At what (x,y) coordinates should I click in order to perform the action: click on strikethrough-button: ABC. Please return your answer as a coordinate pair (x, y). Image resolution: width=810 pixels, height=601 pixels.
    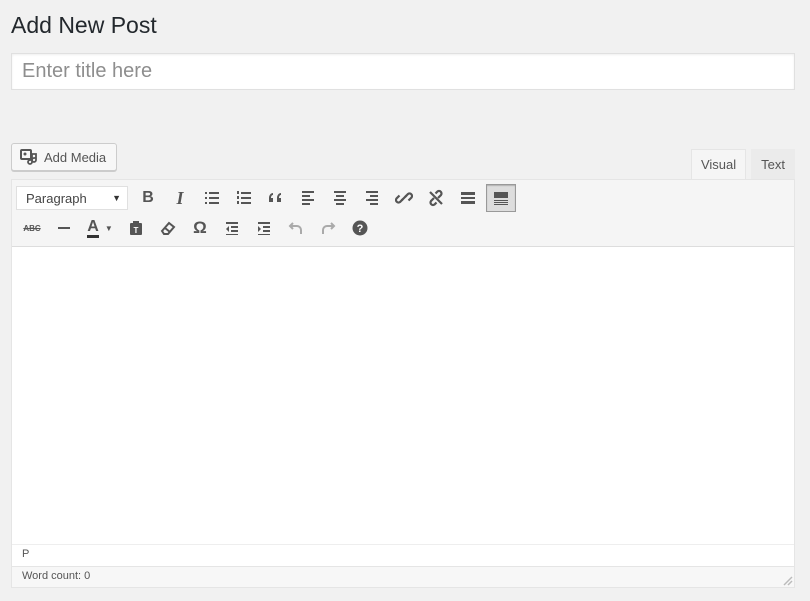
    Looking at the image, I should click on (32, 228).